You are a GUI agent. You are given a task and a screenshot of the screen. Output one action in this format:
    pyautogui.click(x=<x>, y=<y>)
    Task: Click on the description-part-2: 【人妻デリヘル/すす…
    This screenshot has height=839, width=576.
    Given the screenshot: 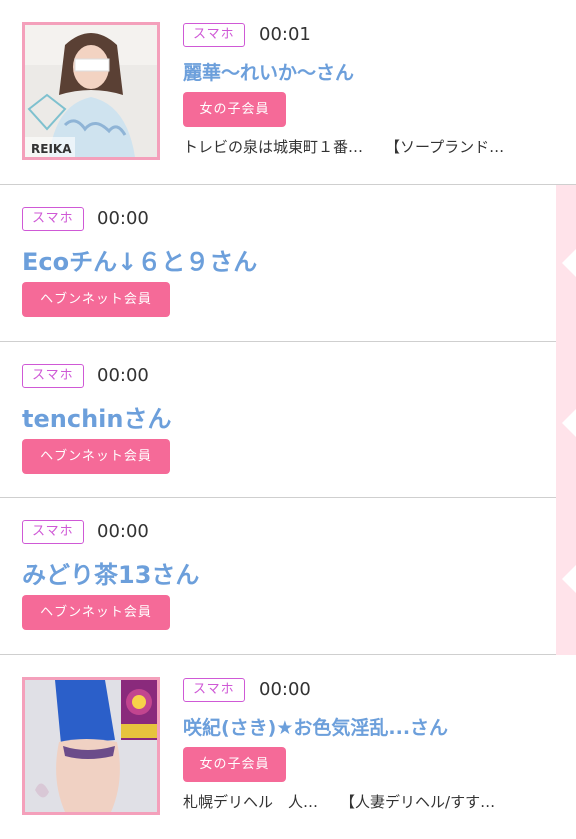 What is the action you would take?
    pyautogui.click(x=418, y=802)
    